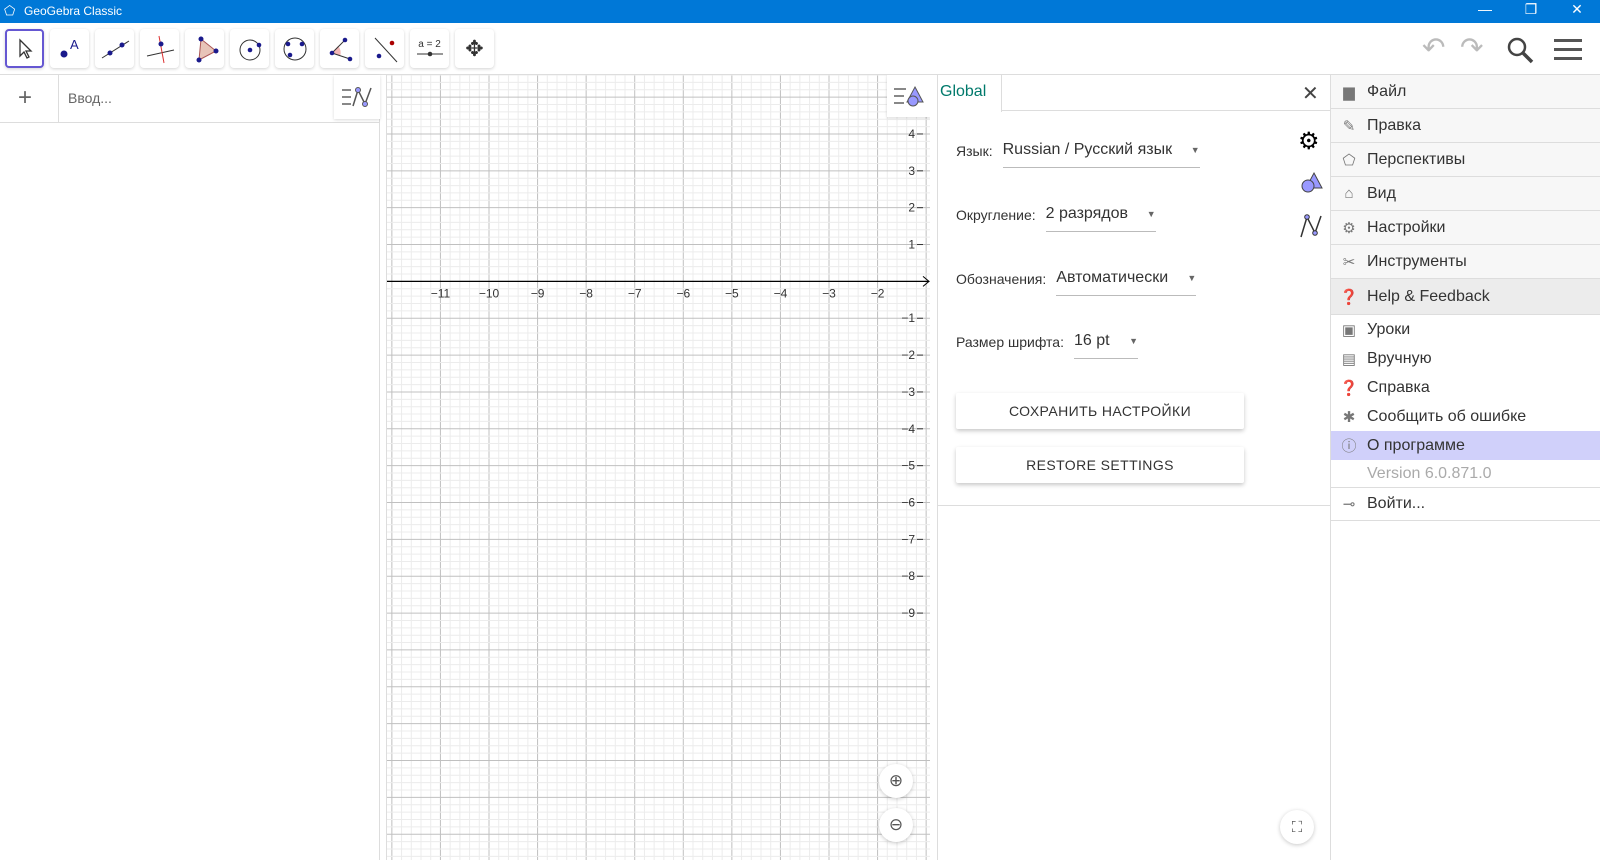 Image resolution: width=1600 pixels, height=860 pixels. Describe the element at coordinates (73, 11) in the screenshot. I see `window-title: GeoGebra Classic` at that location.